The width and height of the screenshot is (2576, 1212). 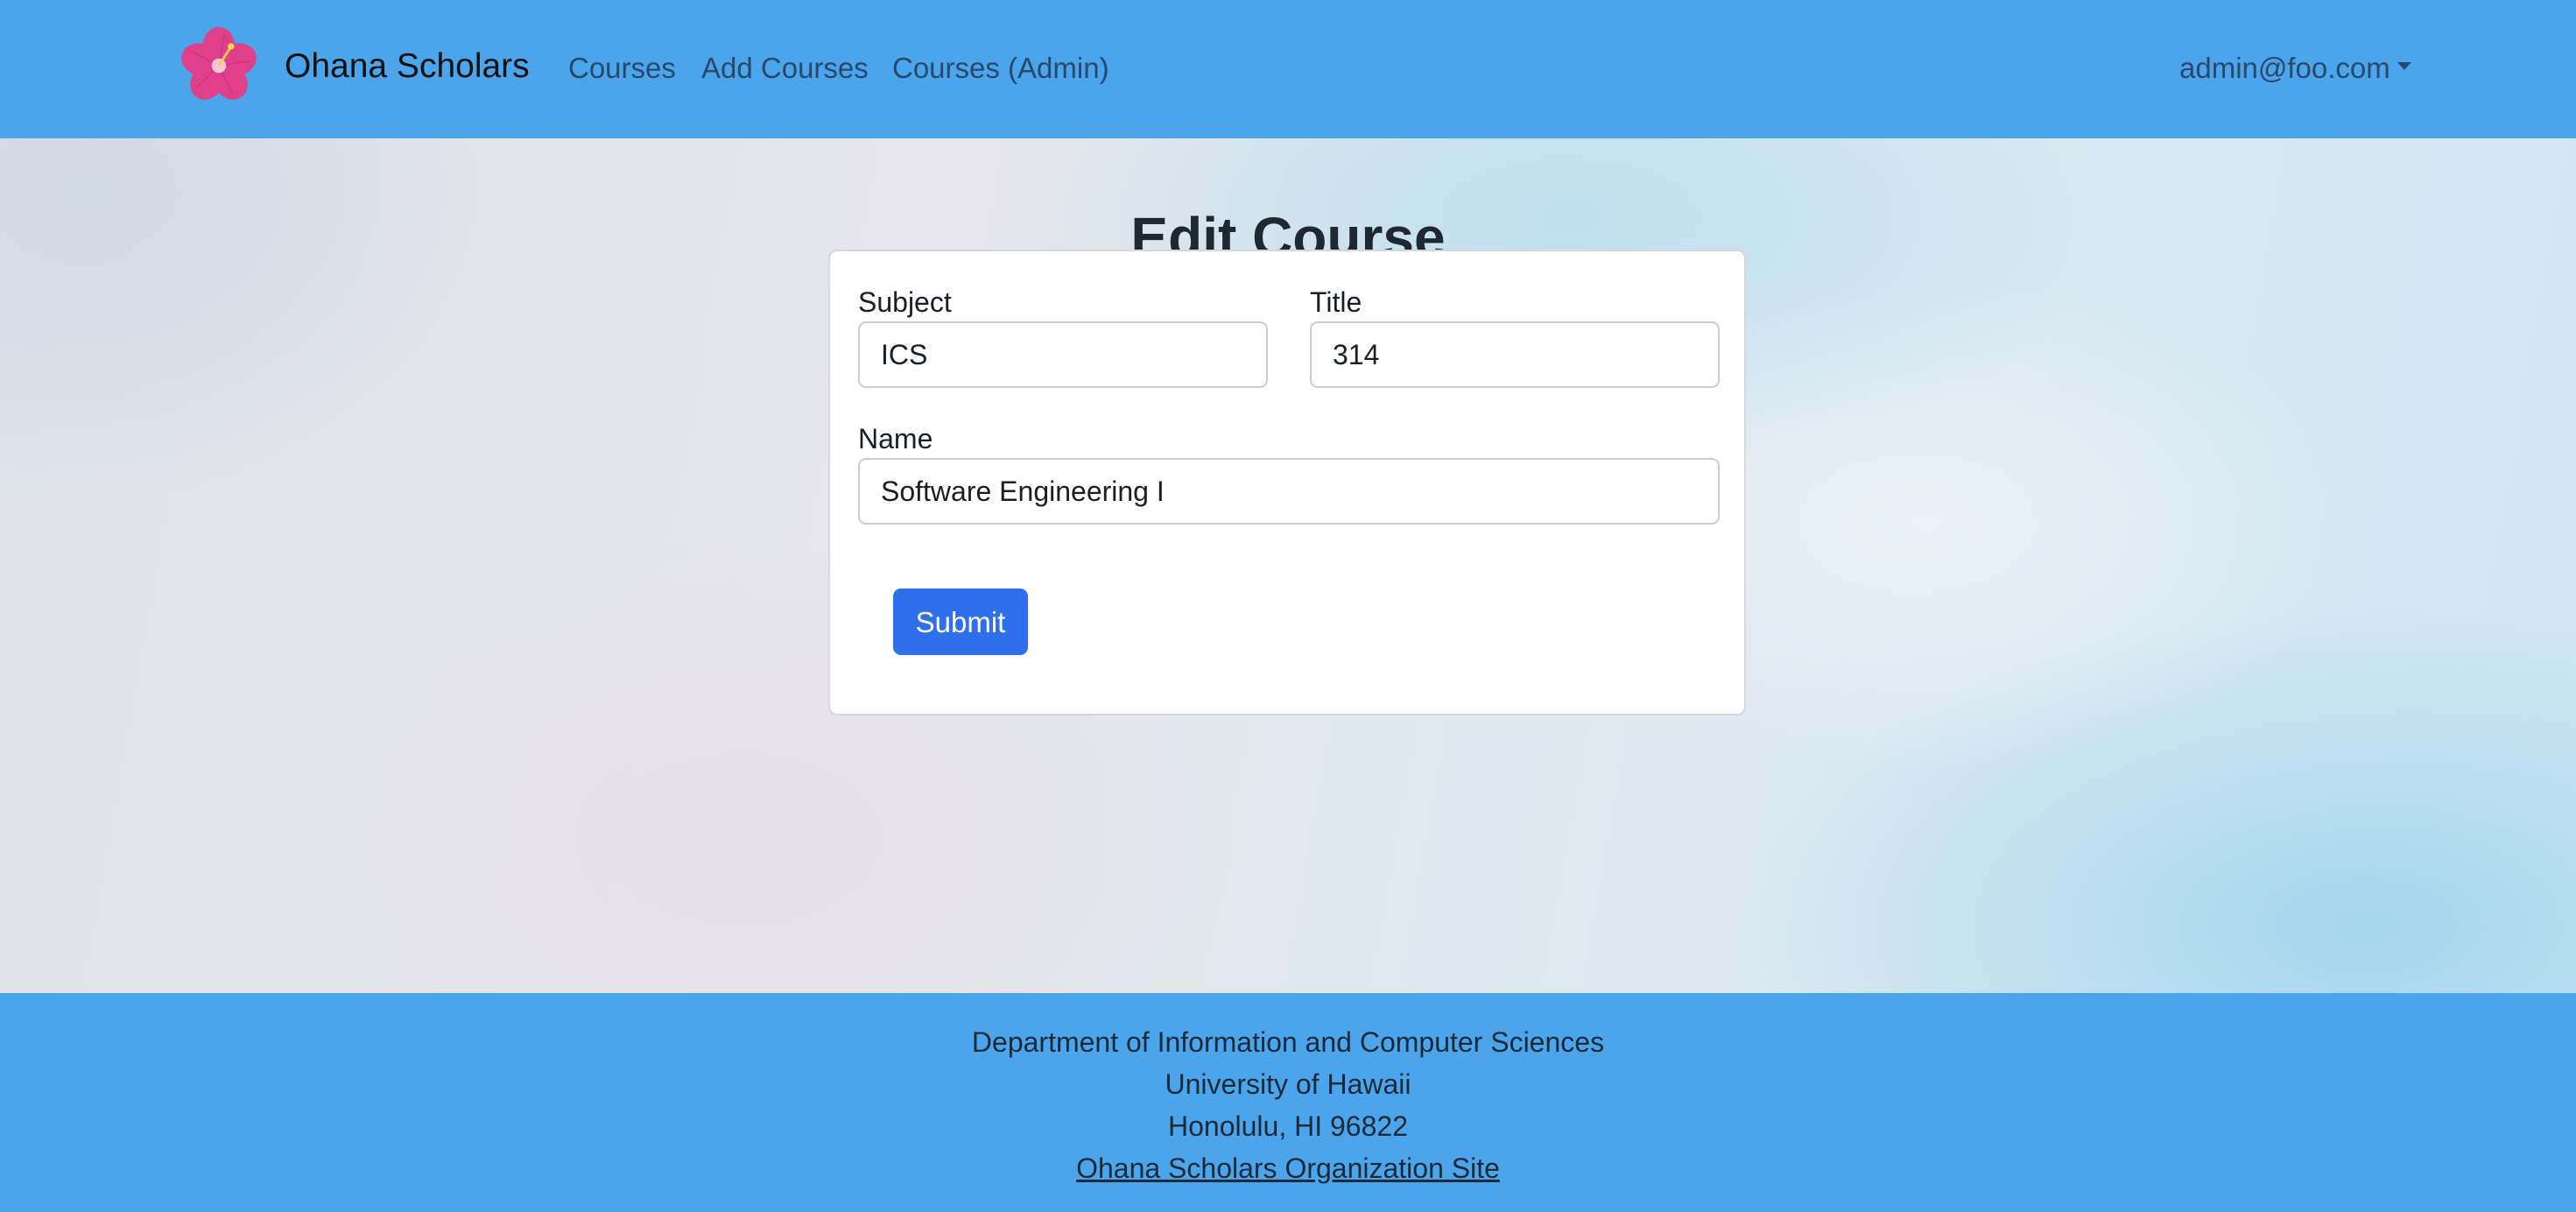 I want to click on footer-link-row: Ohana Scholars Organization Site, so click(x=1288, y=1168).